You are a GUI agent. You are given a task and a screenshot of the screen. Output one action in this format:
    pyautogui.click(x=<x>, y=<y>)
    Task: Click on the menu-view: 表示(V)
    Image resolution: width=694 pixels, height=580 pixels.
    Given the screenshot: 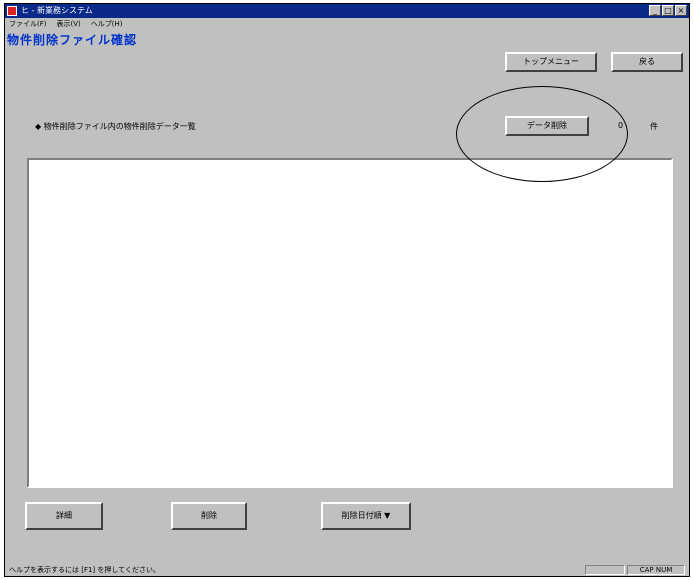 What is the action you would take?
    pyautogui.click(x=69, y=24)
    